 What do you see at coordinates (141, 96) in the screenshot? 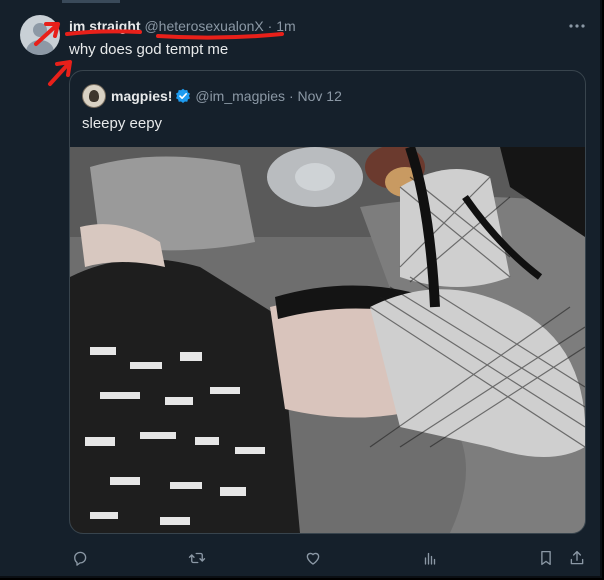
I see `quoted-display-name: magpies!` at bounding box center [141, 96].